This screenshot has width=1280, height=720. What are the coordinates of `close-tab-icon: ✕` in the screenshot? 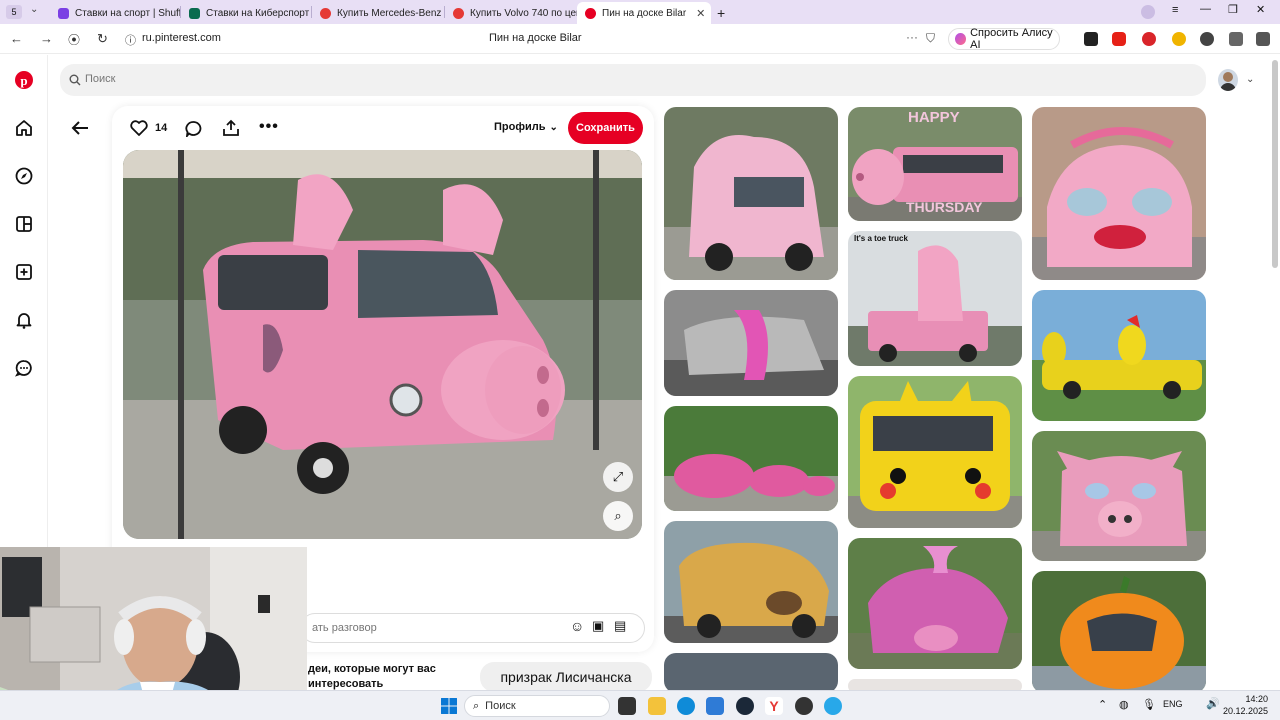 It's located at (700, 13).